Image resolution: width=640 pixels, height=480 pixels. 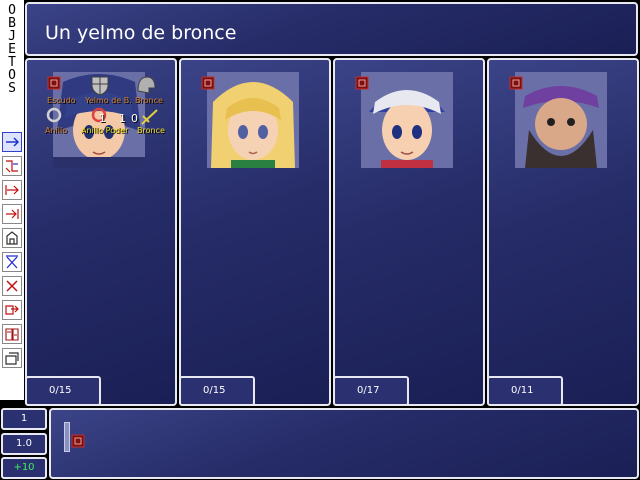 I want to click on item-description-header: Un yelmo de bronce, so click(x=331, y=29).